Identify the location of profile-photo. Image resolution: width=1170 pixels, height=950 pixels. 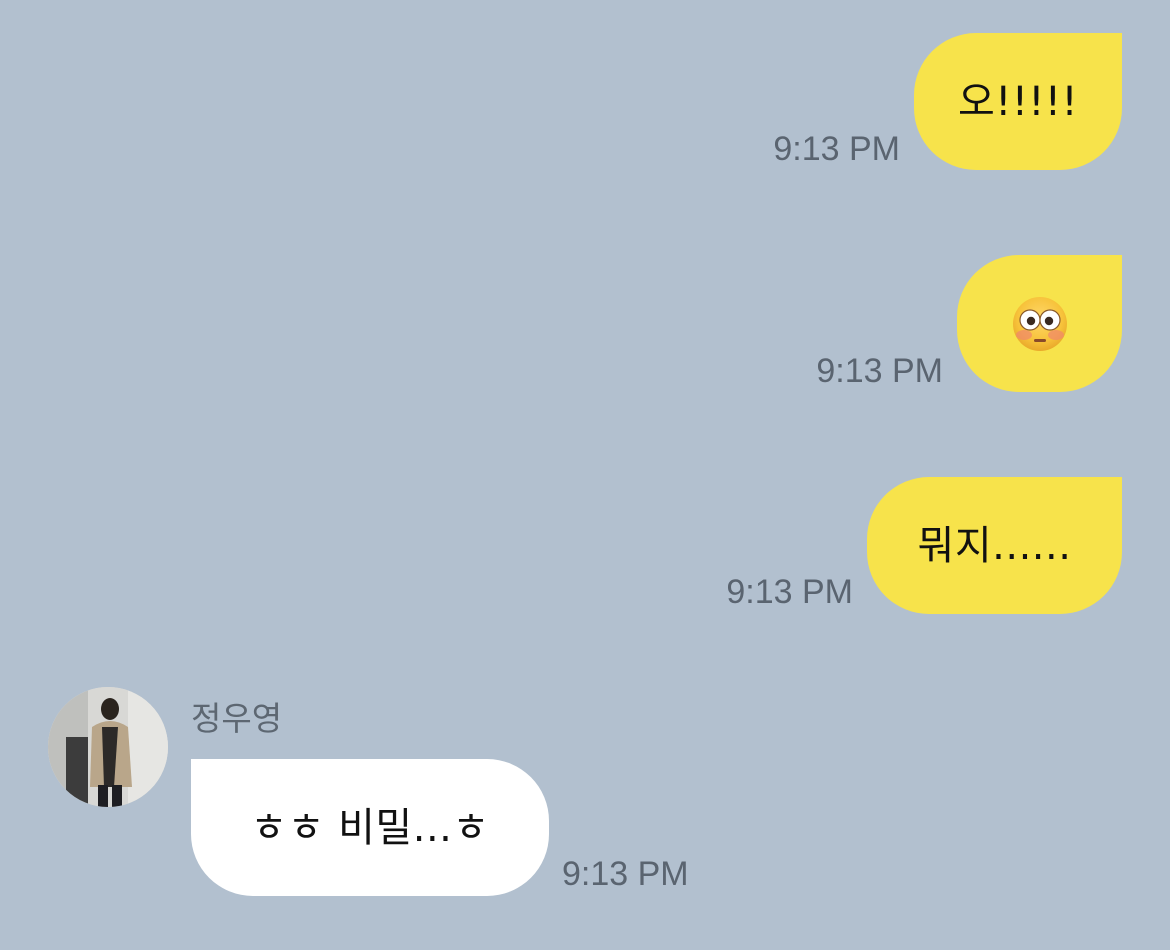
(108, 747).